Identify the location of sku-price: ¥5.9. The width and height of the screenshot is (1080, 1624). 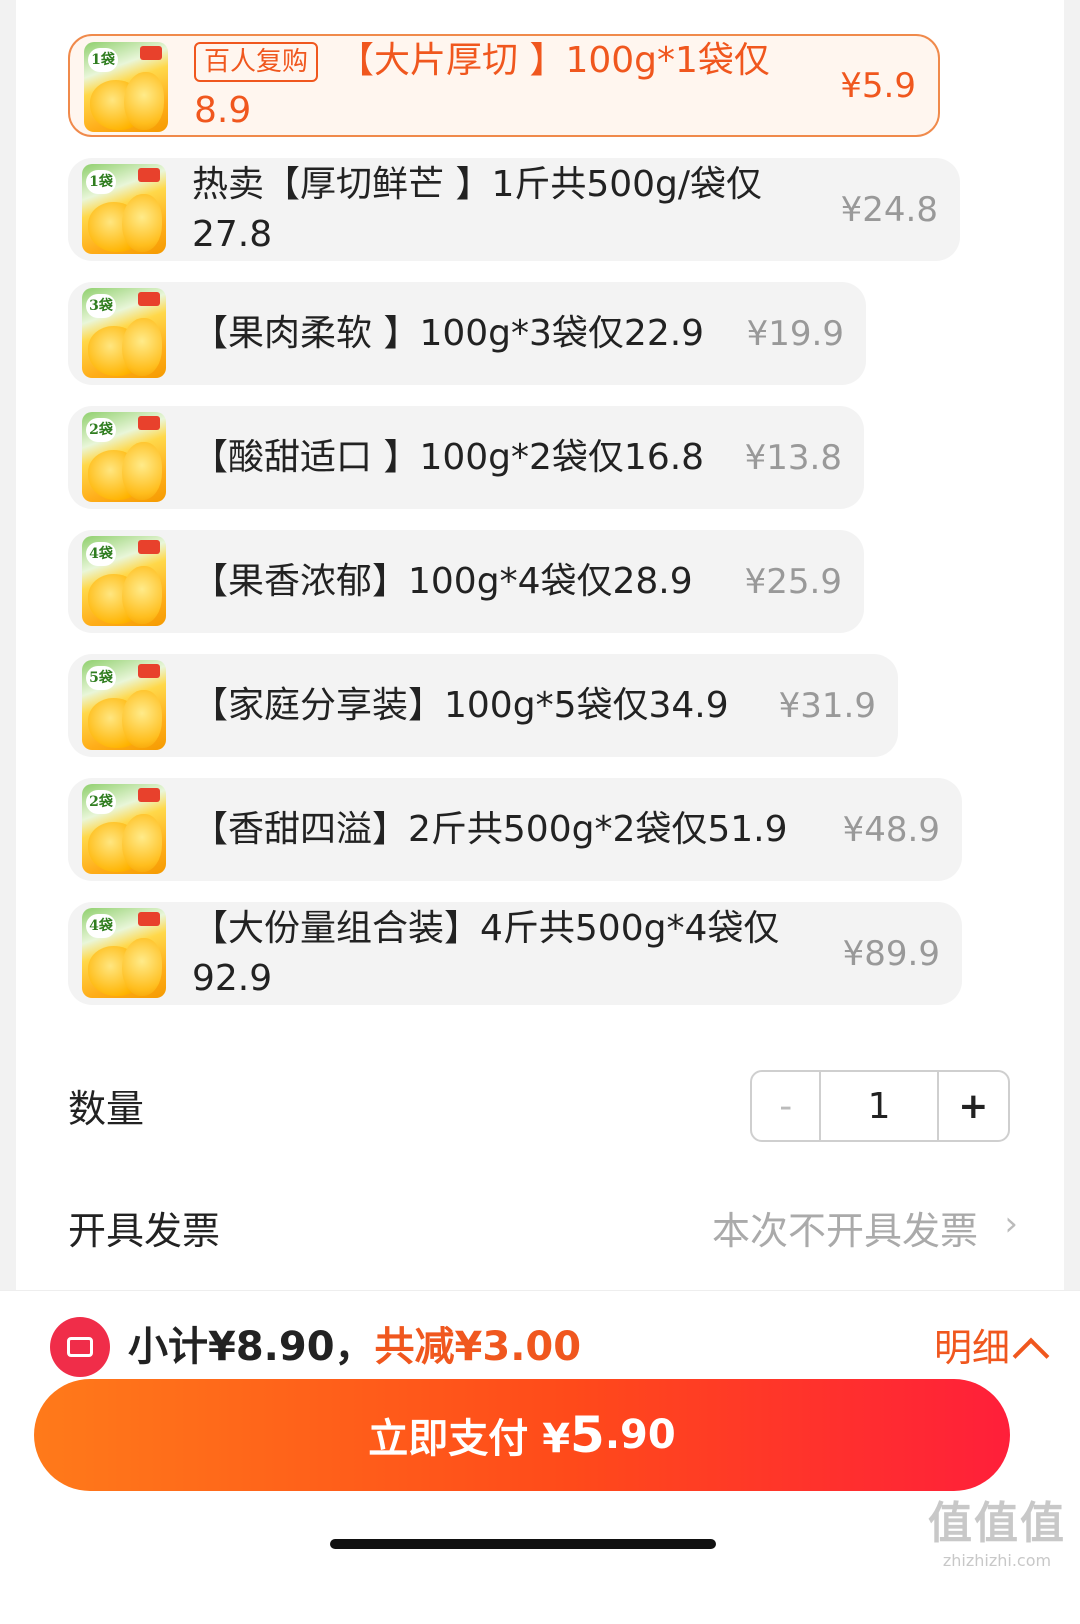
(878, 85).